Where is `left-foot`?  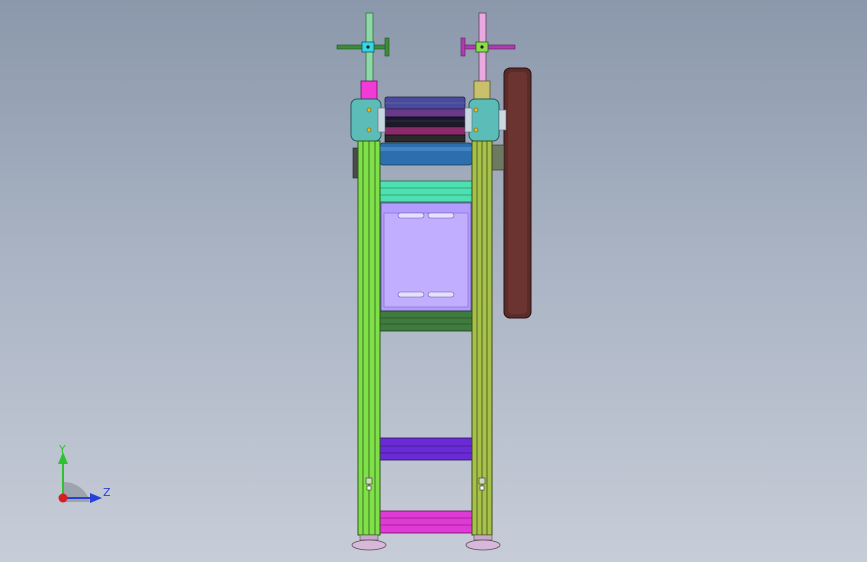 left-foot is located at coordinates (369, 542).